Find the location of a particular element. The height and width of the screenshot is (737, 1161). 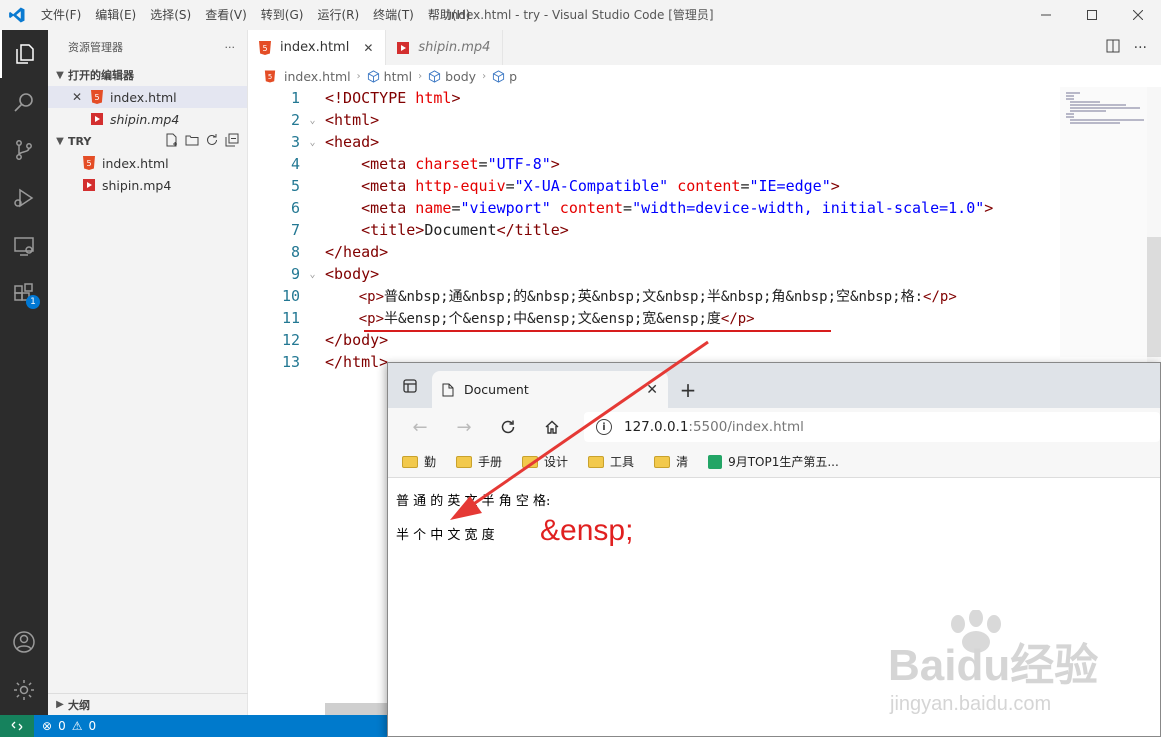

folder-section-try: ▼ TRY is located at coordinates (147, 141).